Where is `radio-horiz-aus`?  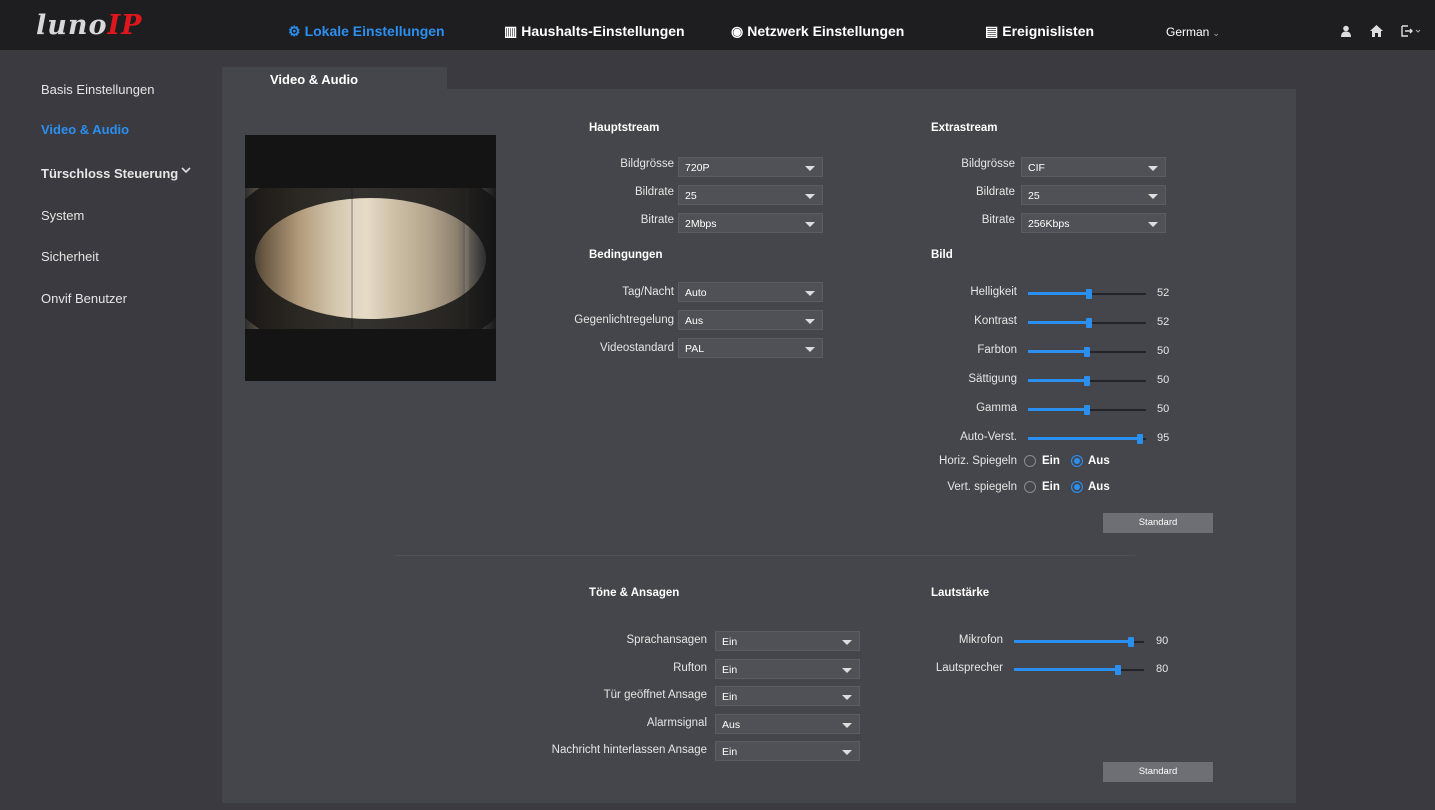
radio-horiz-aus is located at coordinates (1077, 461).